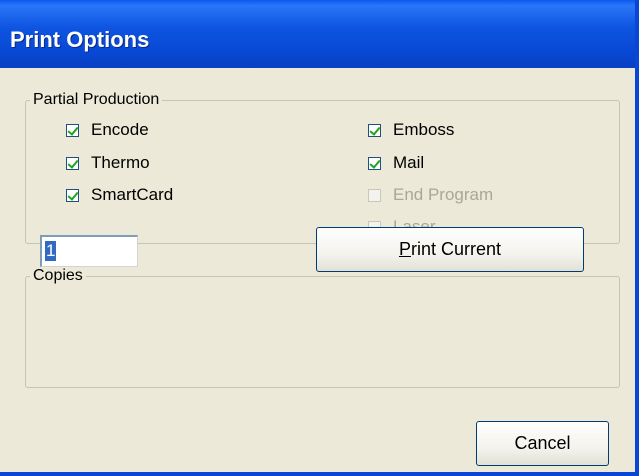  What do you see at coordinates (409, 162) in the screenshot?
I see `mail-label: Mail` at bounding box center [409, 162].